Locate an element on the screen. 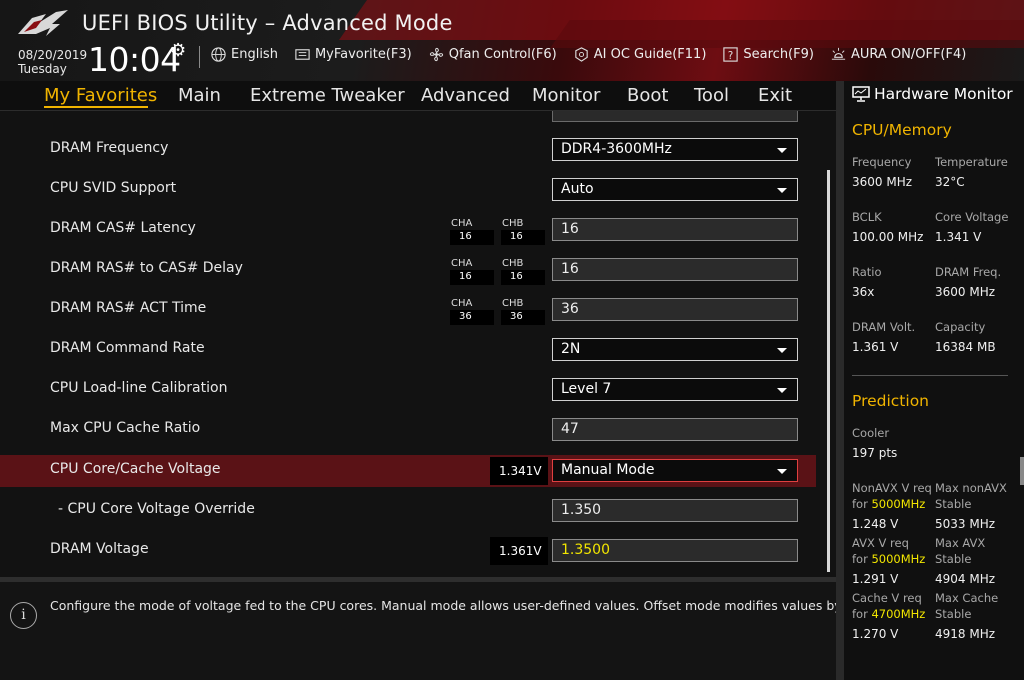  channel-a-value: 16 is located at coordinates (472, 237).